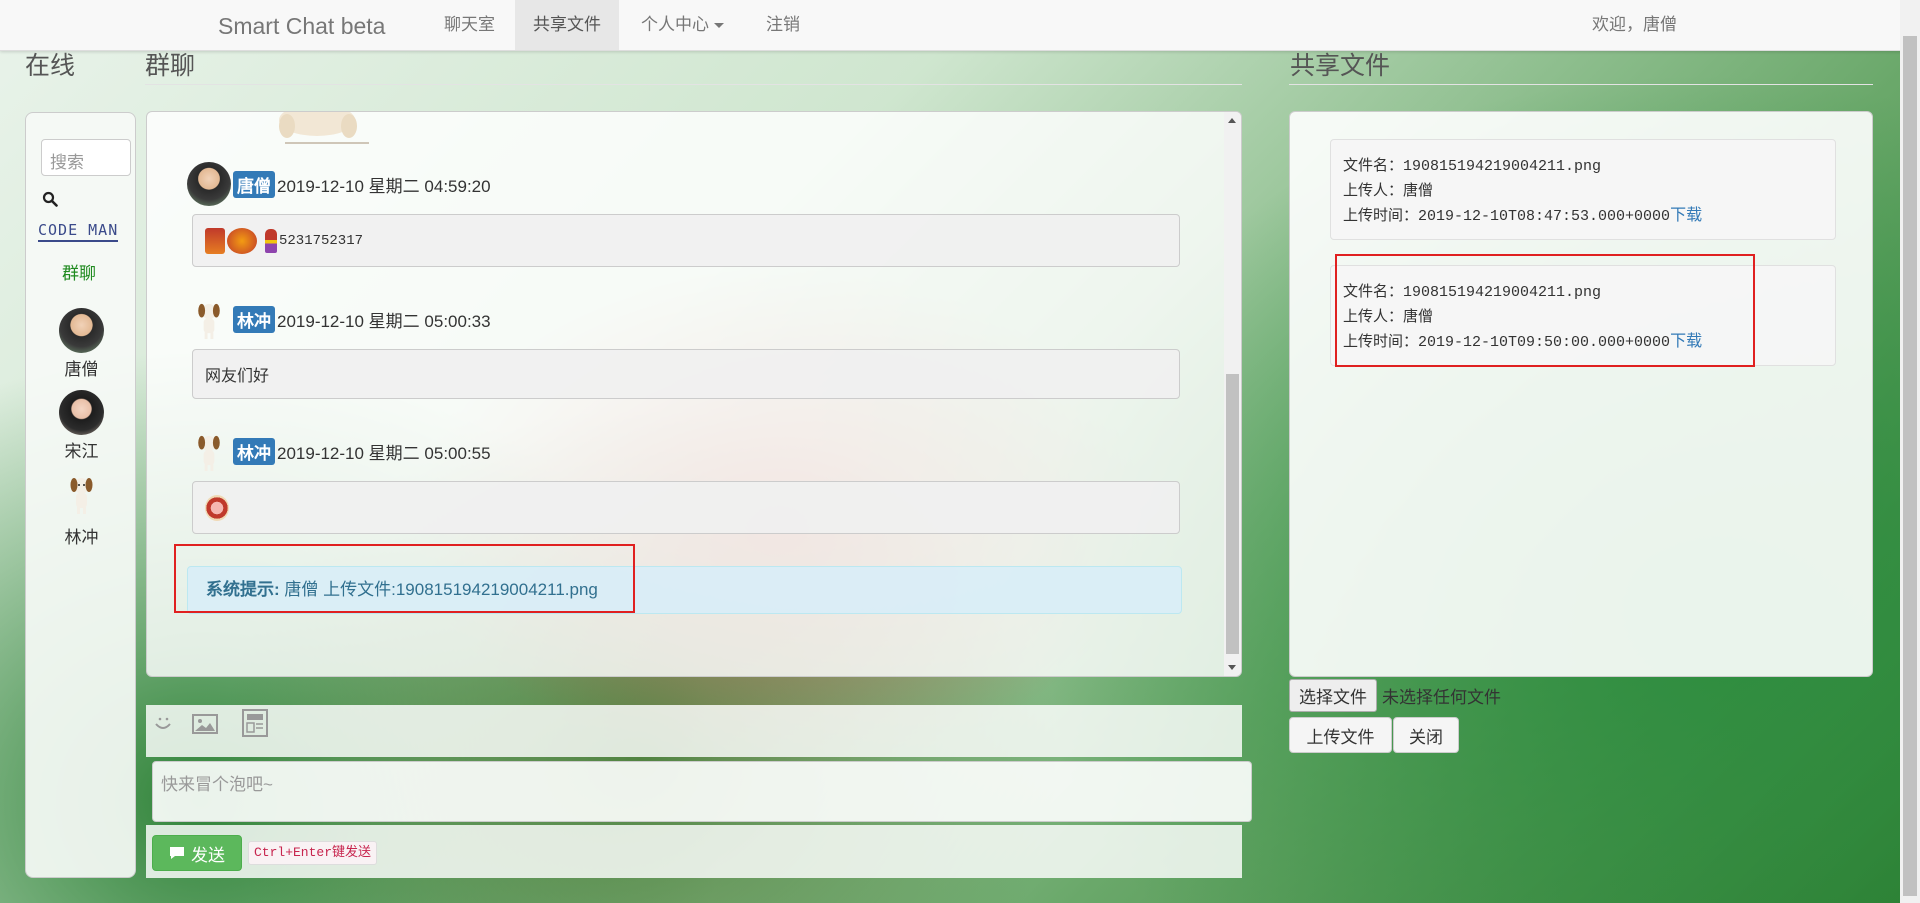 This screenshot has height=903, width=1920. Describe the element at coordinates (1232, 514) in the screenshot. I see `chat-scrollbar-thumb` at that location.